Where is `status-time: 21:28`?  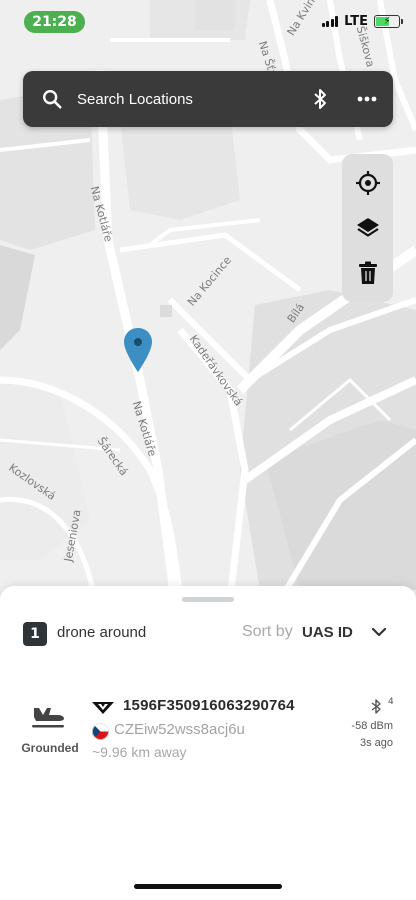 status-time: 21:28 is located at coordinates (54, 22).